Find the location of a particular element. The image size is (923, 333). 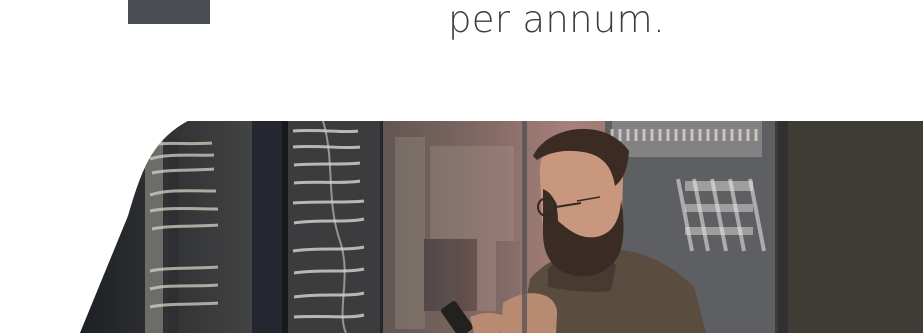

dark-side-panel is located at coordinates (849, 227).